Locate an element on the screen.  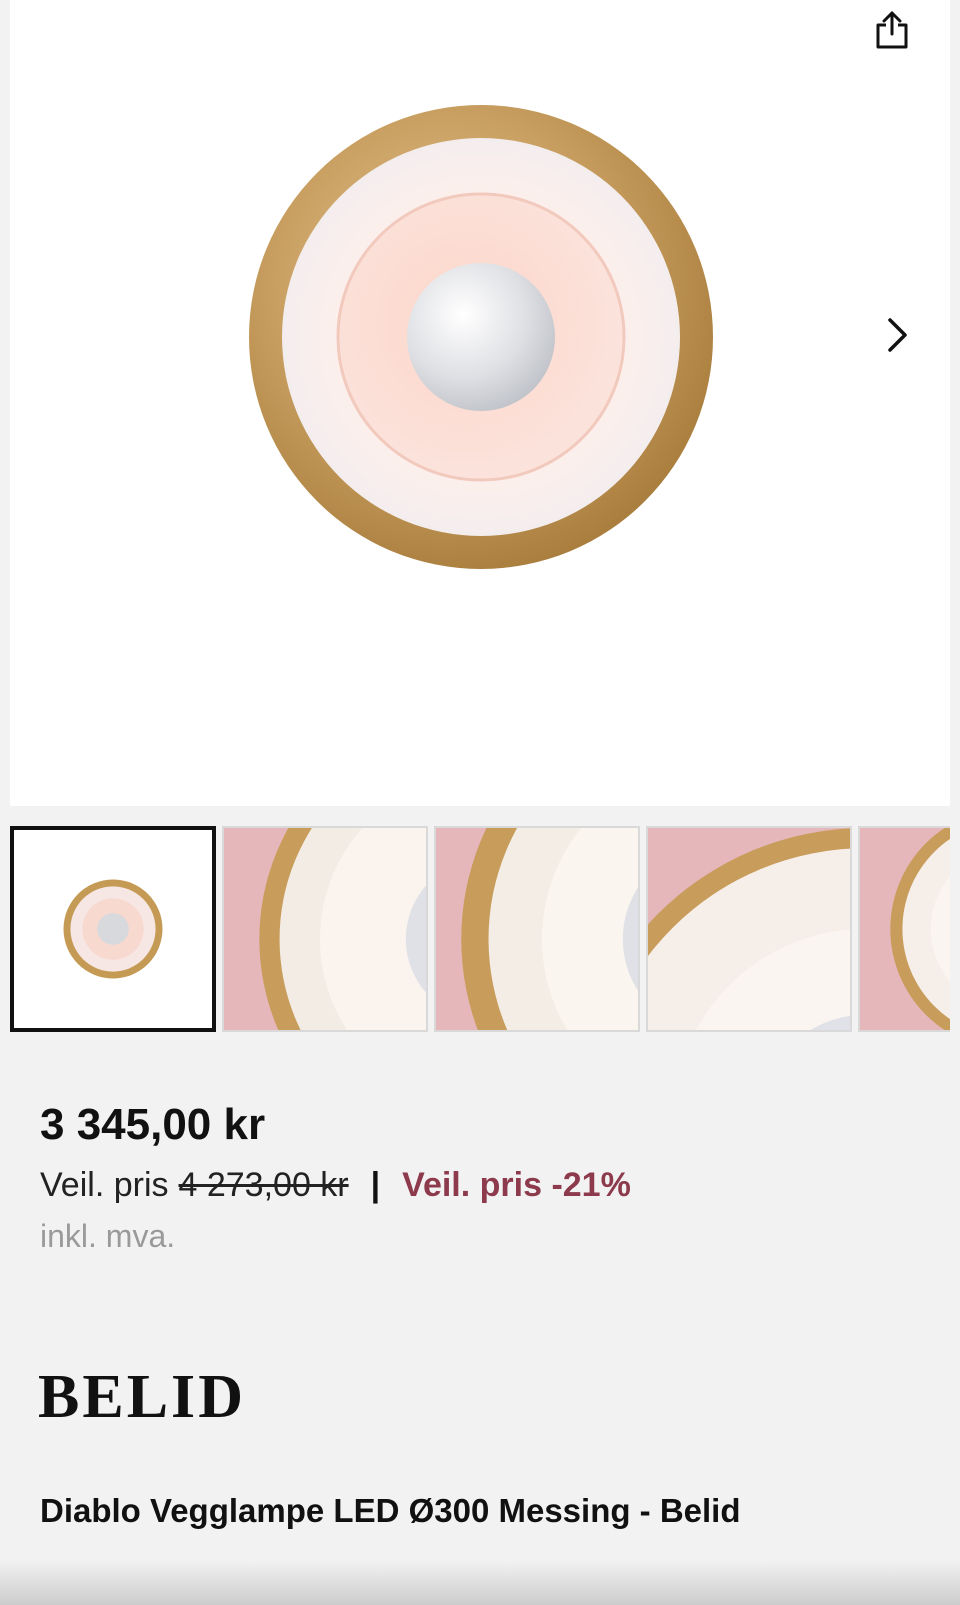
share-icon is located at coordinates (892, 30).